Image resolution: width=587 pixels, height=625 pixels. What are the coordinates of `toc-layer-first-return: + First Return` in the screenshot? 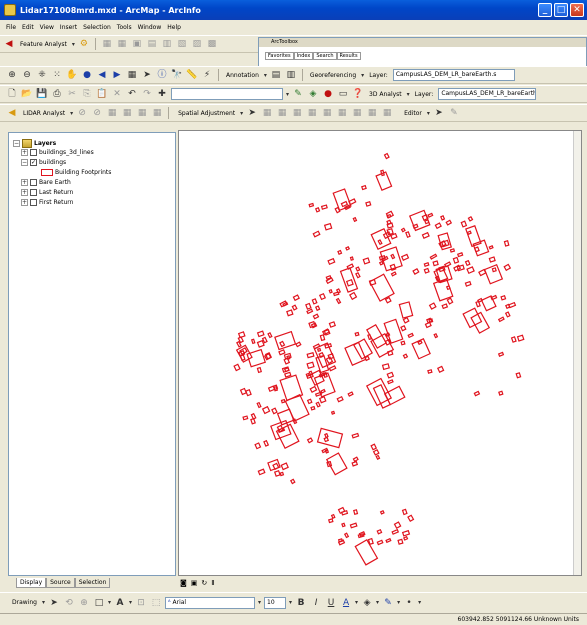 It's located at (47, 202).